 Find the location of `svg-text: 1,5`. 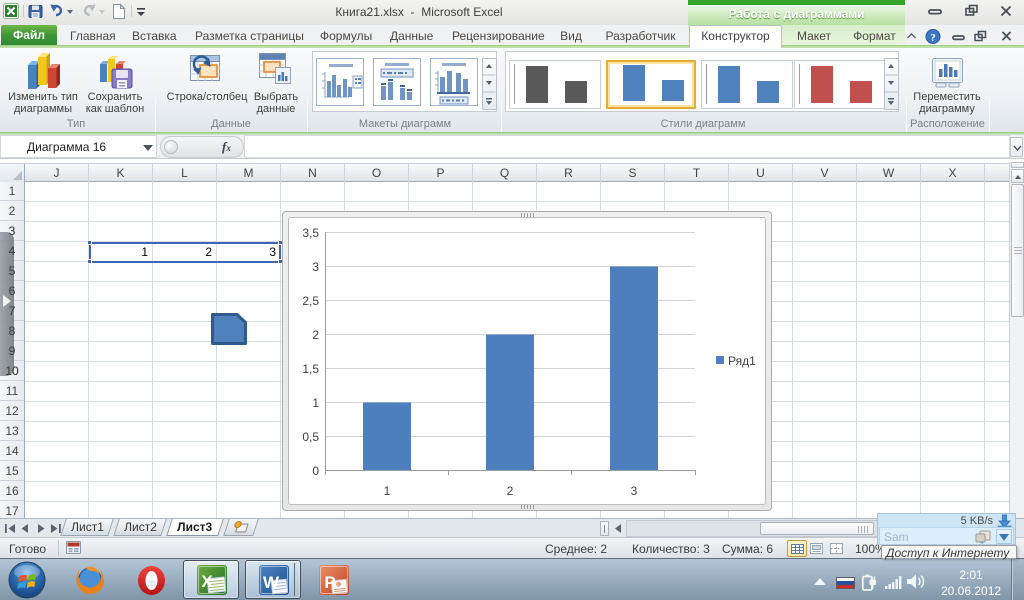

svg-text: 1,5 is located at coordinates (310, 369).